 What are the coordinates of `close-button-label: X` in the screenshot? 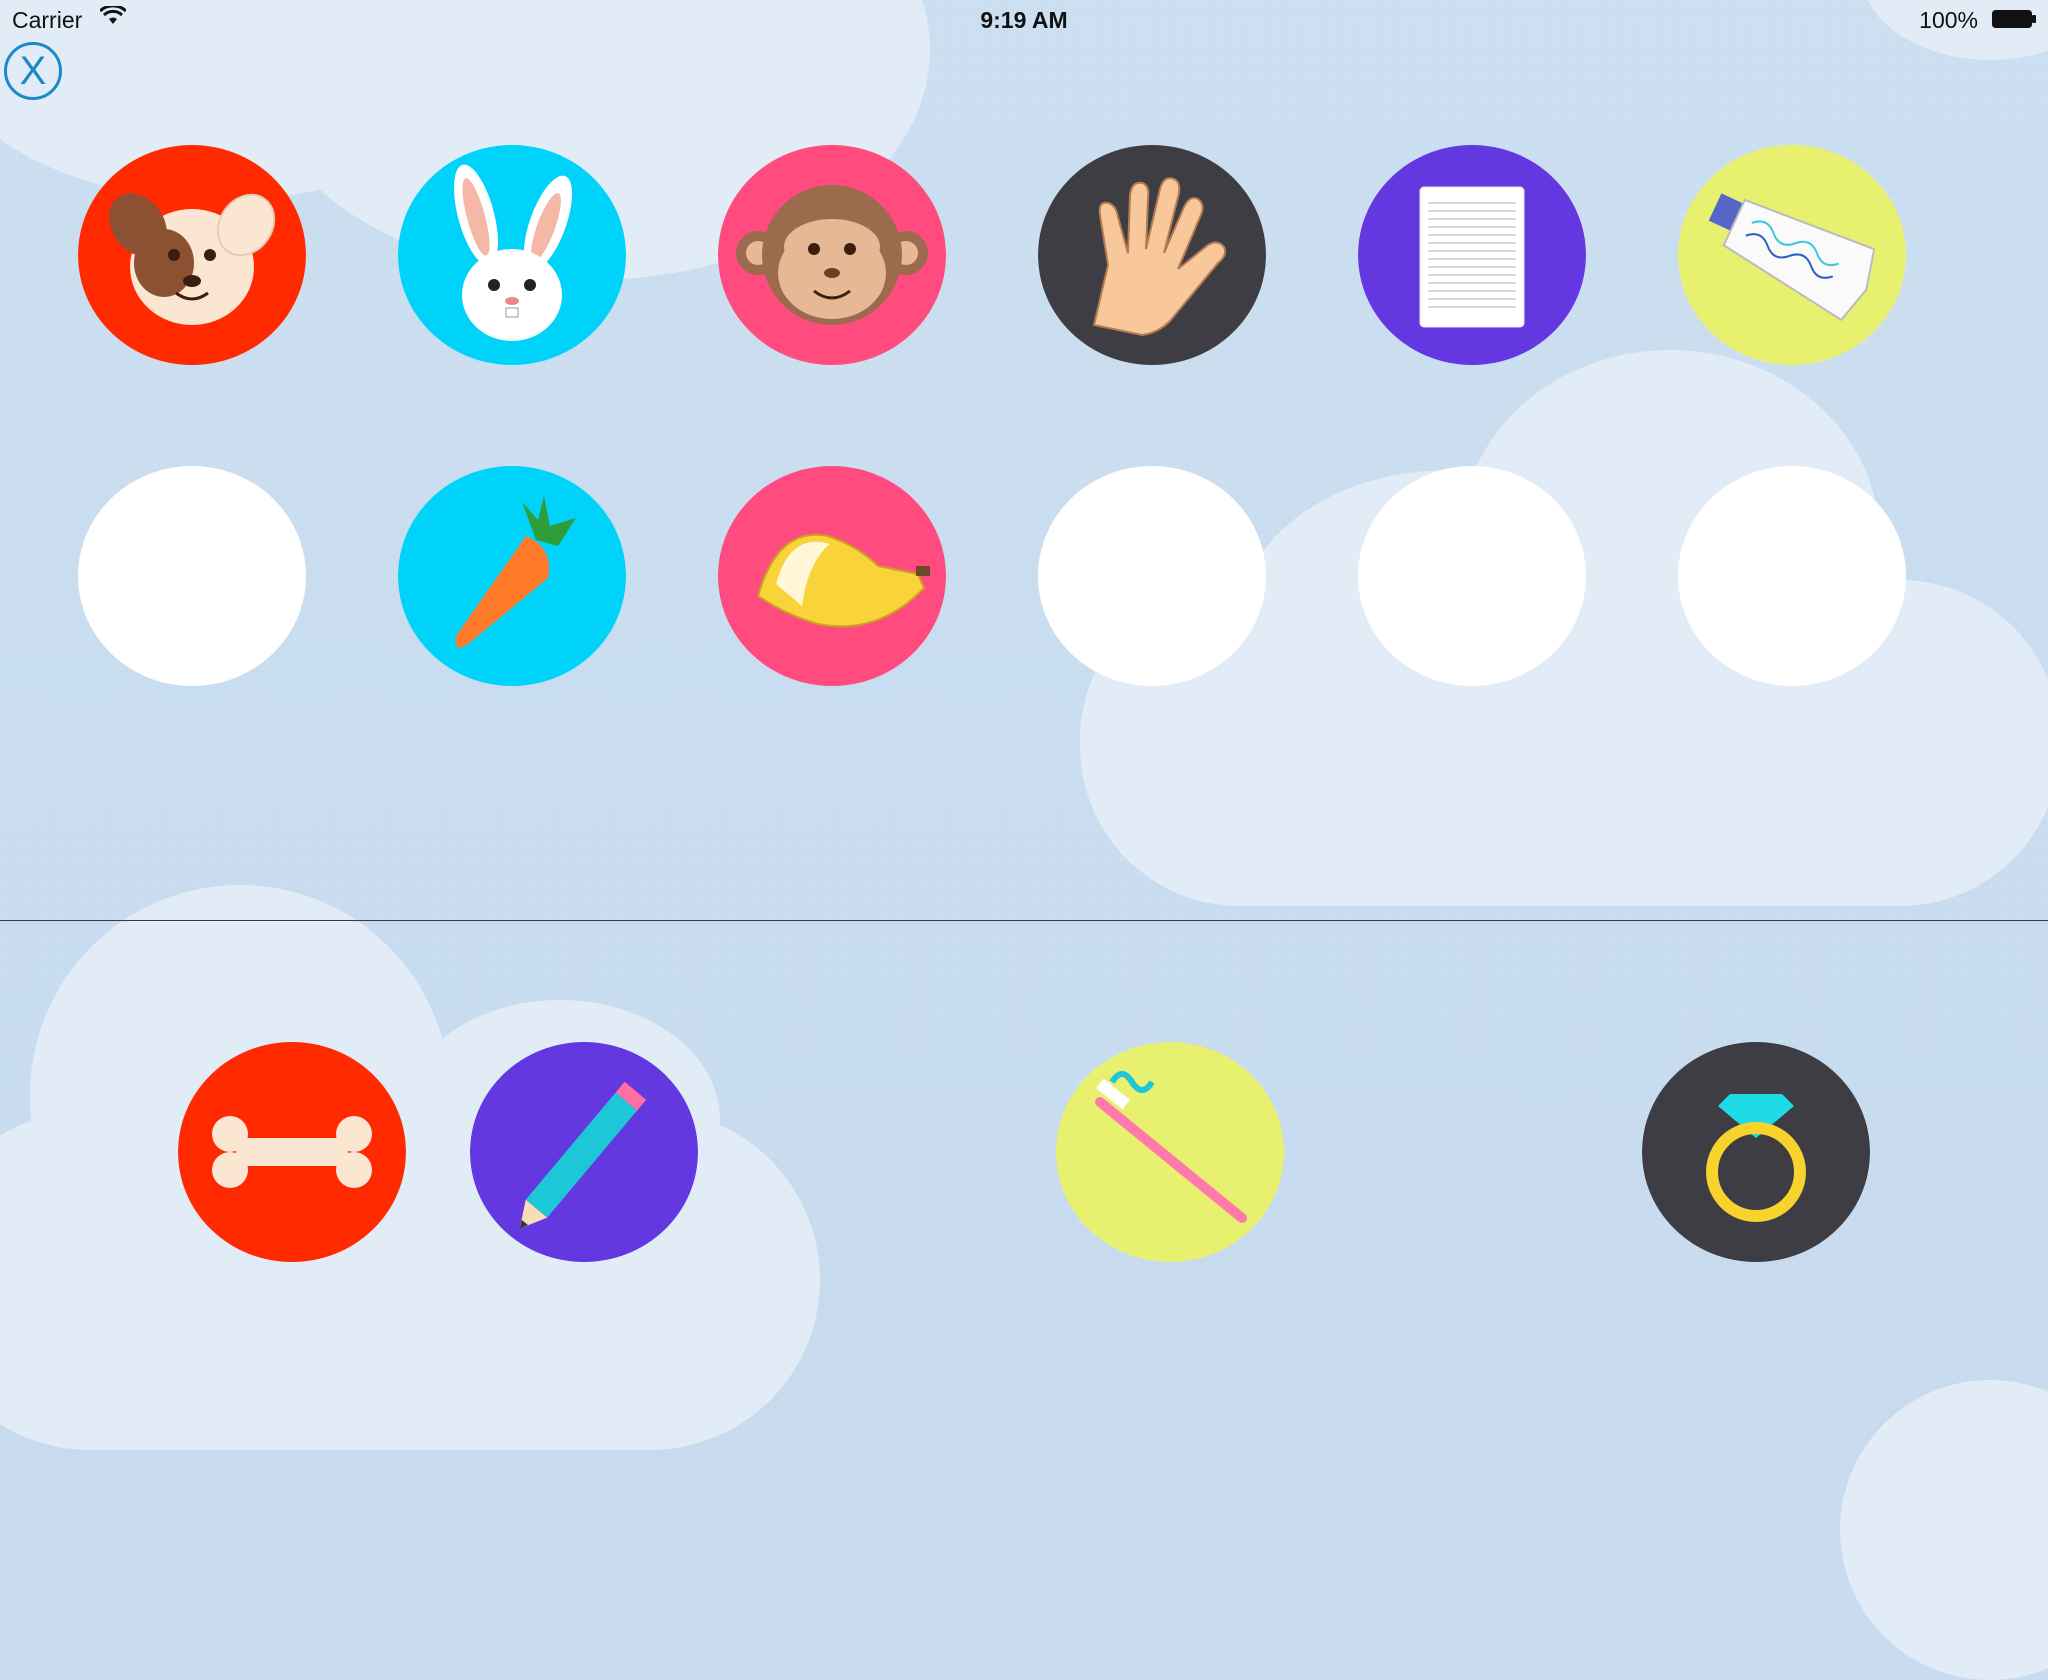 It's located at (33, 71).